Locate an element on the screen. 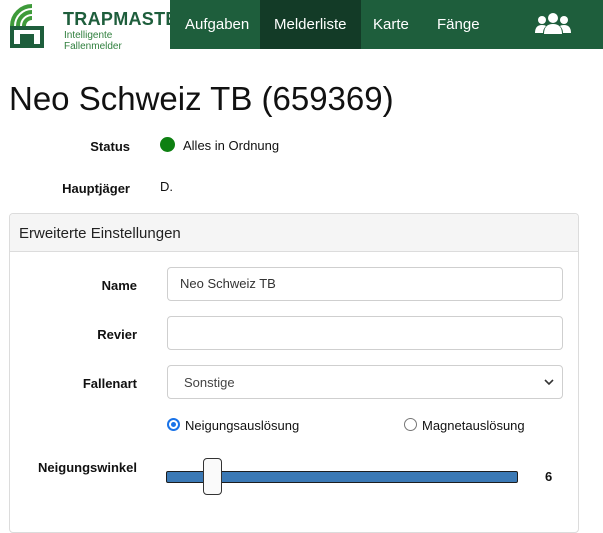 The image size is (603, 533). angle-value: 6 is located at coordinates (549, 476).